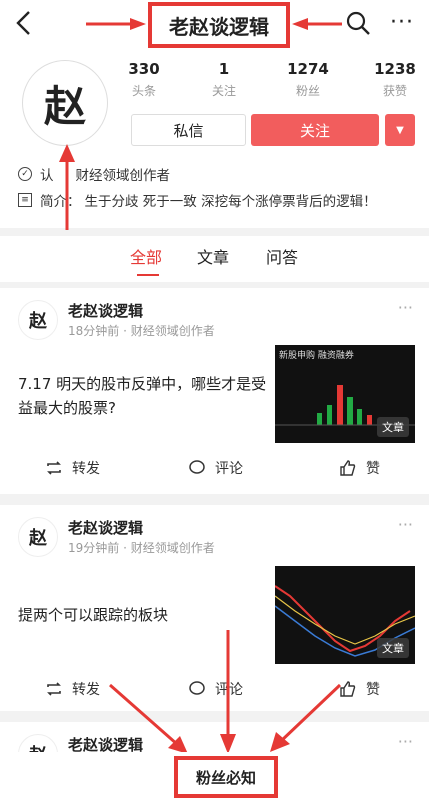 The image size is (429, 803). I want to click on verified-icon: ✓, so click(25, 174).